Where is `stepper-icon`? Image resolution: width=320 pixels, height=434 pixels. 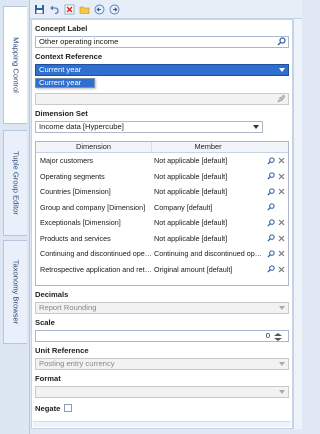
stepper-icon is located at coordinates (278, 337).